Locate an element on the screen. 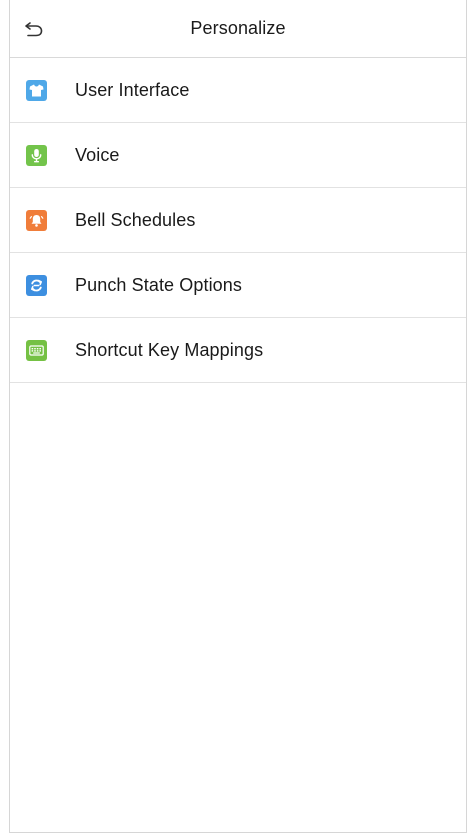 This screenshot has width=468, height=834. menu-item-label: Bell Schedules is located at coordinates (135, 219).